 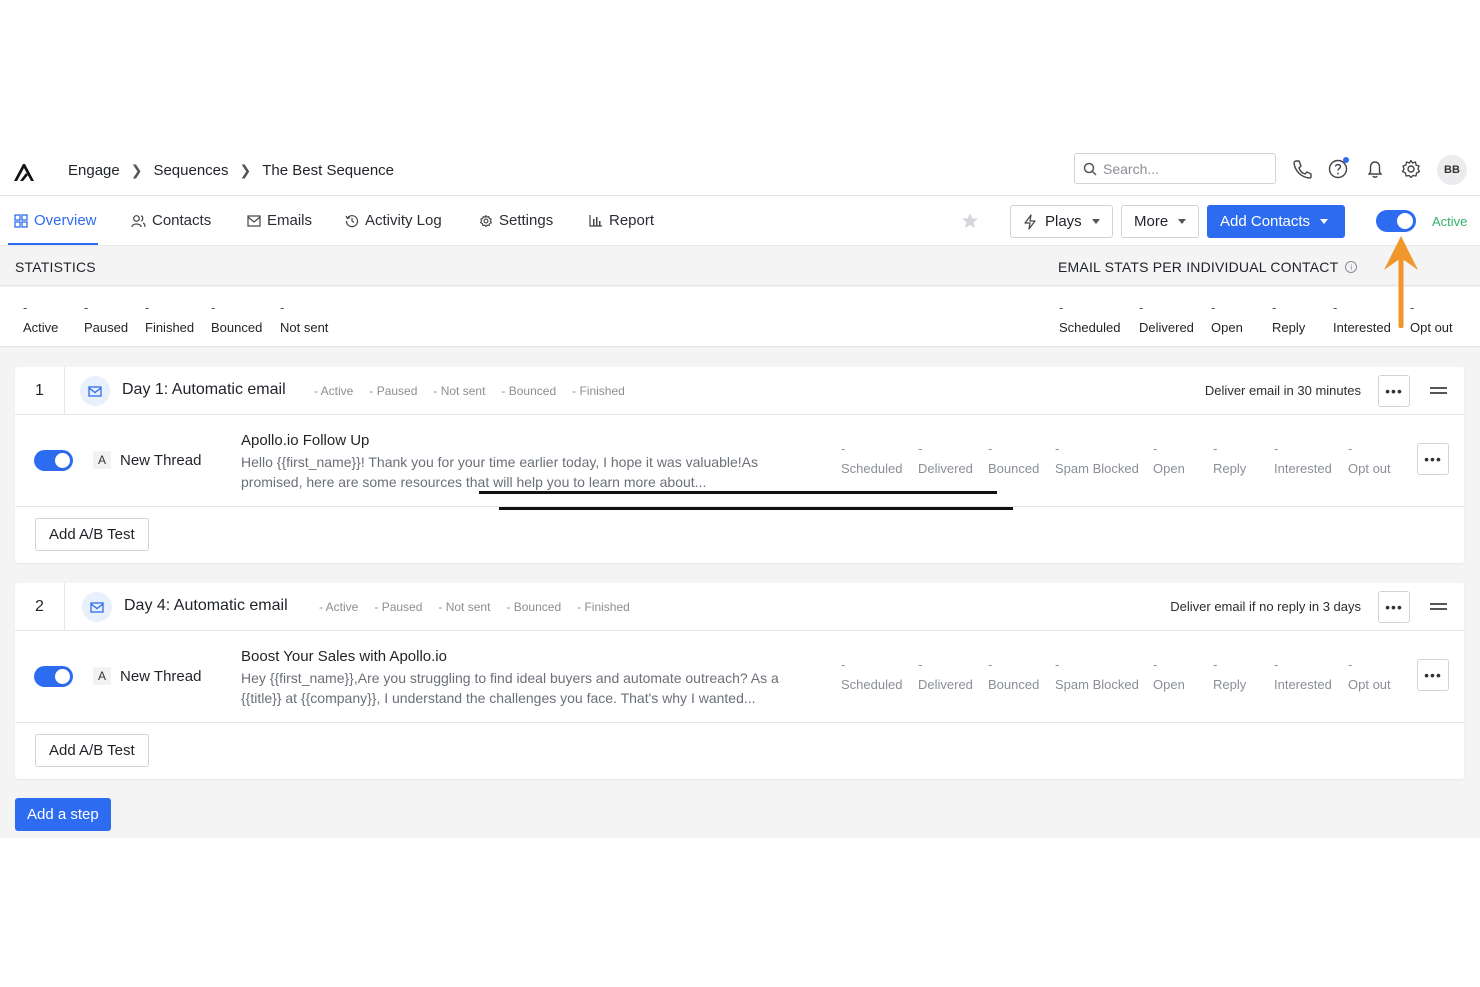 I want to click on step-number: 2, so click(x=39, y=606).